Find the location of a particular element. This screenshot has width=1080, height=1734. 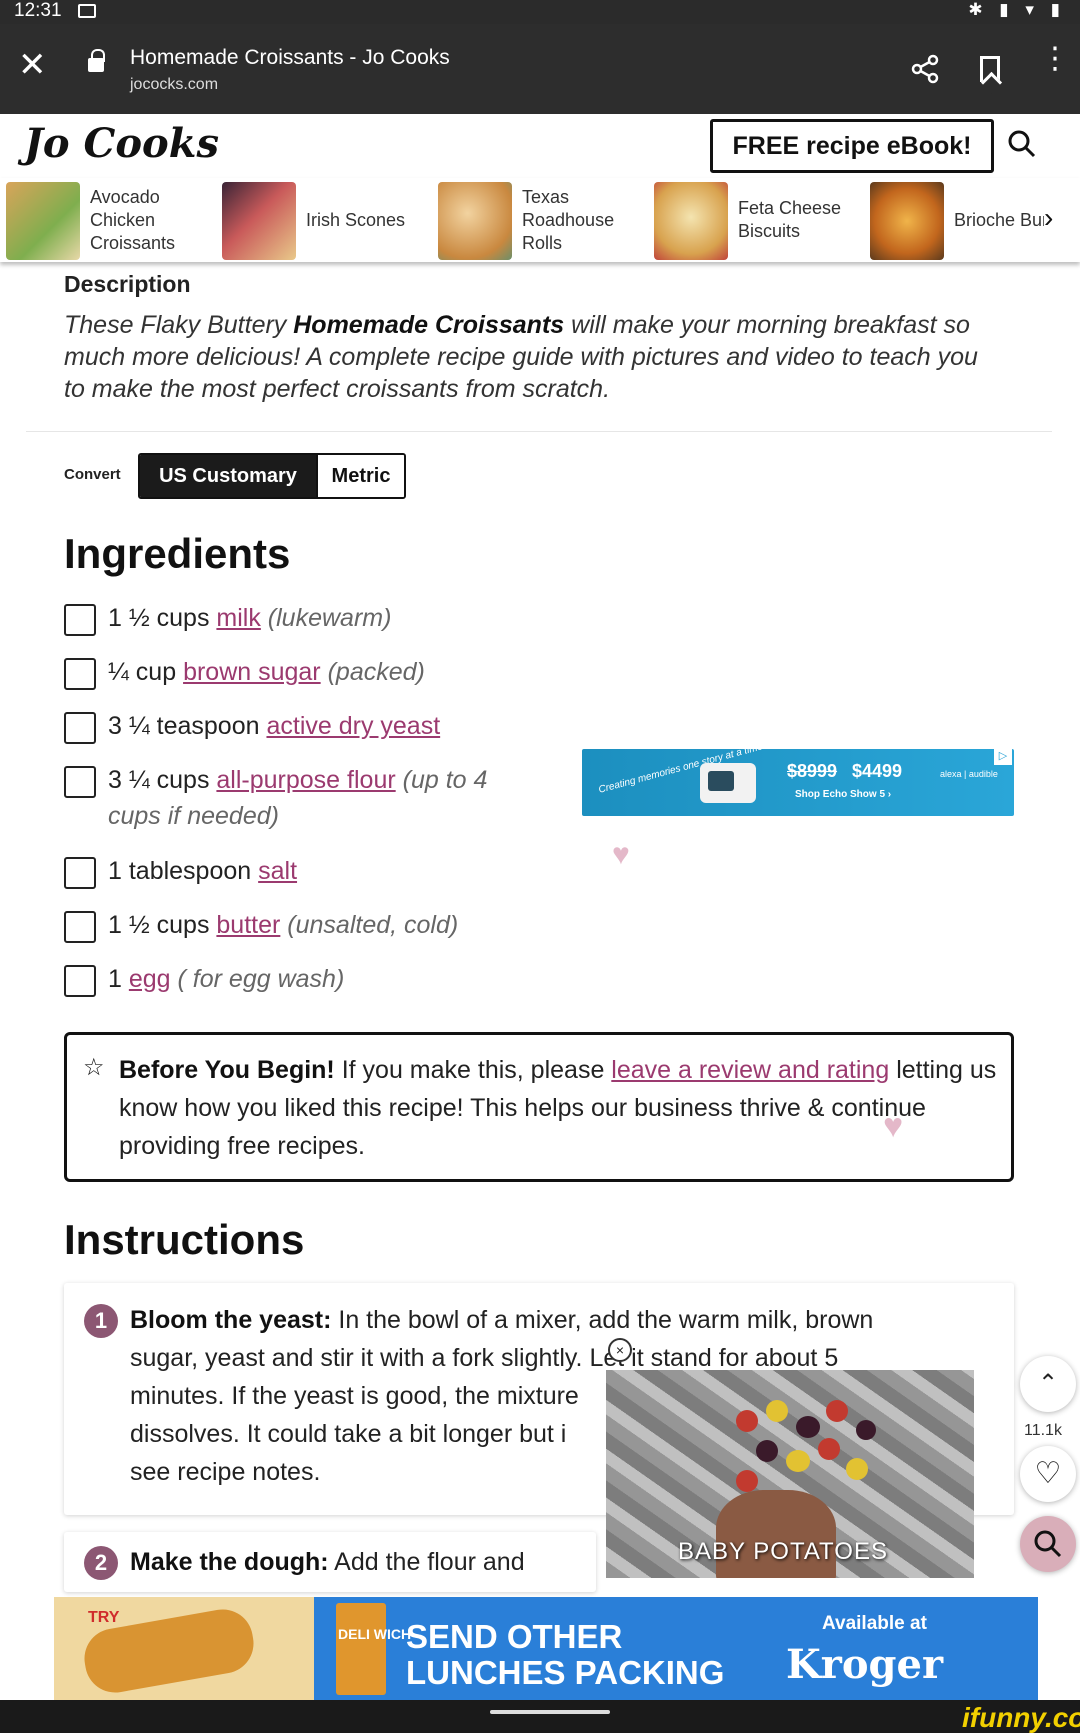

instructions-heading: Instructions is located at coordinates (184, 1239).